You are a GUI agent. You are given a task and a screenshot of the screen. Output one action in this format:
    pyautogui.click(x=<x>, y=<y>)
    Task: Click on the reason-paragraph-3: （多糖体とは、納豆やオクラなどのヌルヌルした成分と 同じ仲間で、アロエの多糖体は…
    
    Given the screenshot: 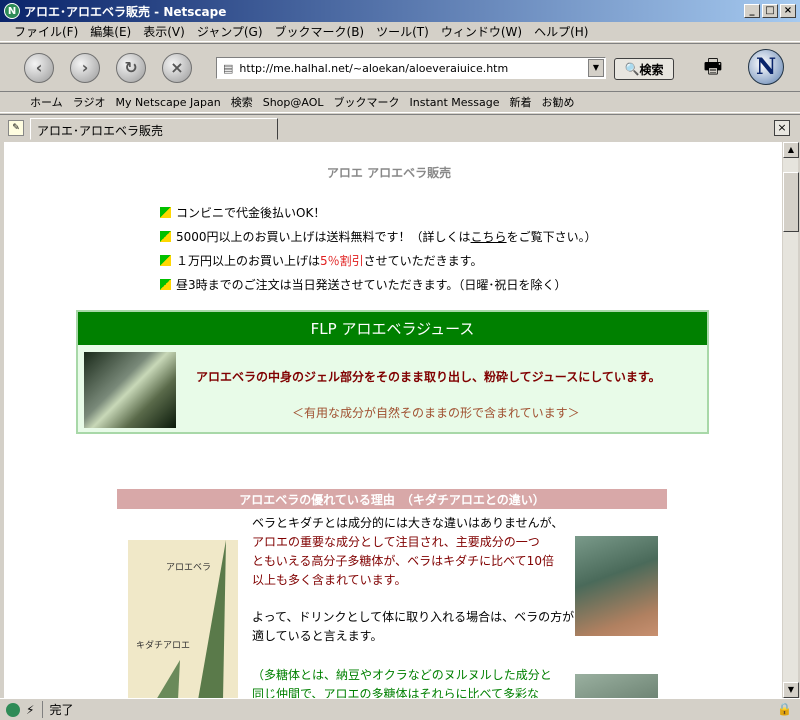 What is the action you would take?
    pyautogui.click(x=402, y=683)
    